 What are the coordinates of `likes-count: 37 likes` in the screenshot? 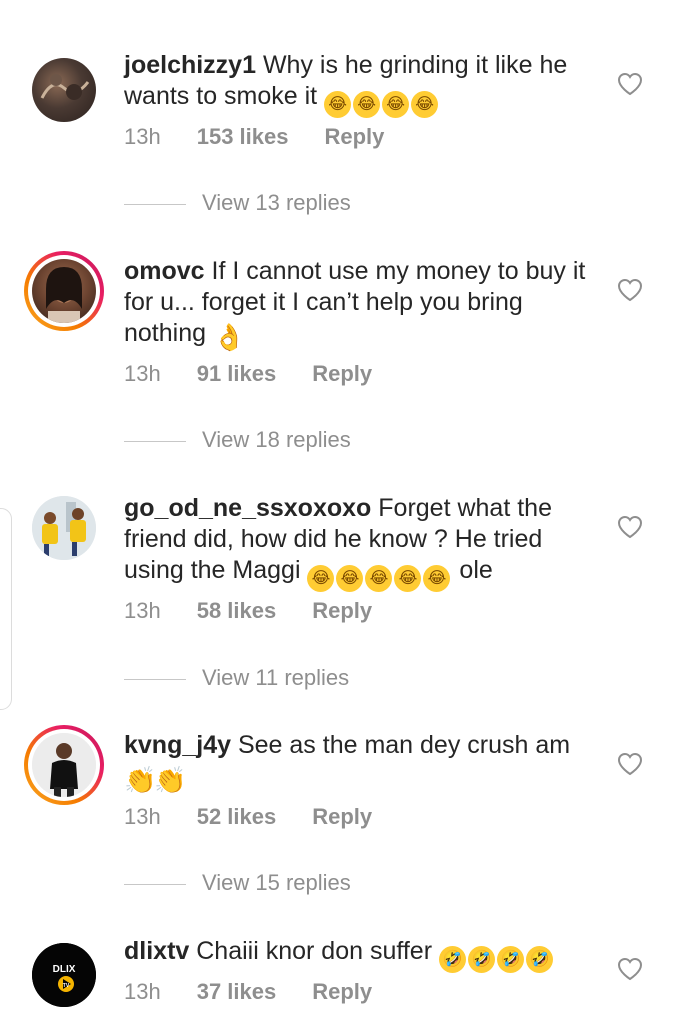 It's located at (237, 992).